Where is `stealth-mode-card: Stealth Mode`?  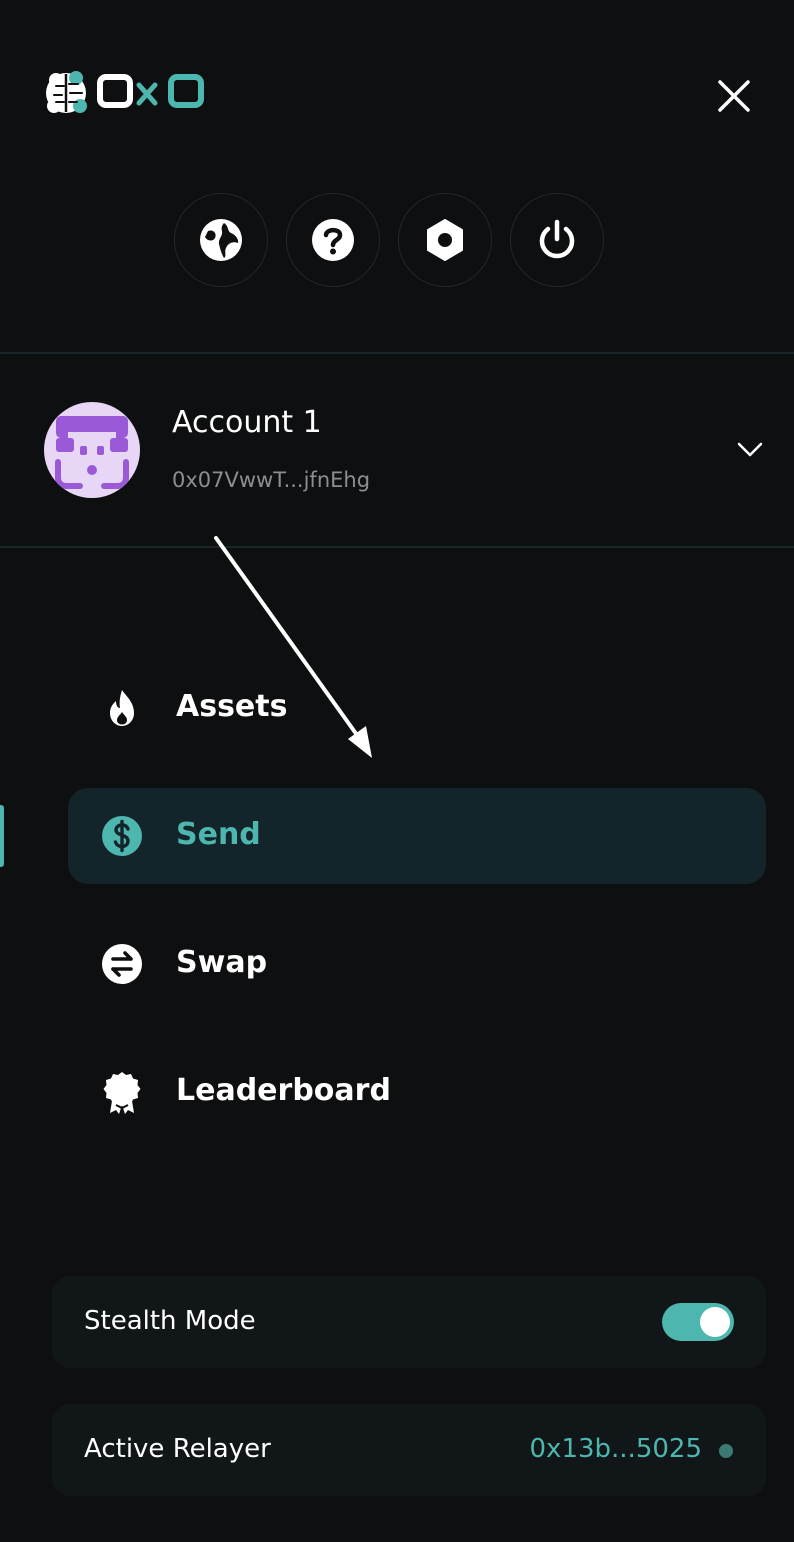
stealth-mode-card: Stealth Mode is located at coordinates (409, 1322).